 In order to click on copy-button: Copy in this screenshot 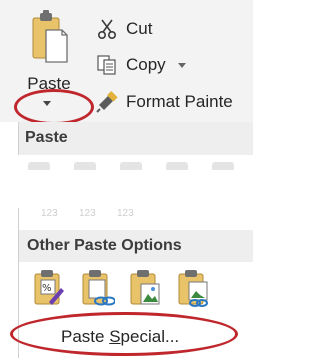, I will do `click(141, 65)`.